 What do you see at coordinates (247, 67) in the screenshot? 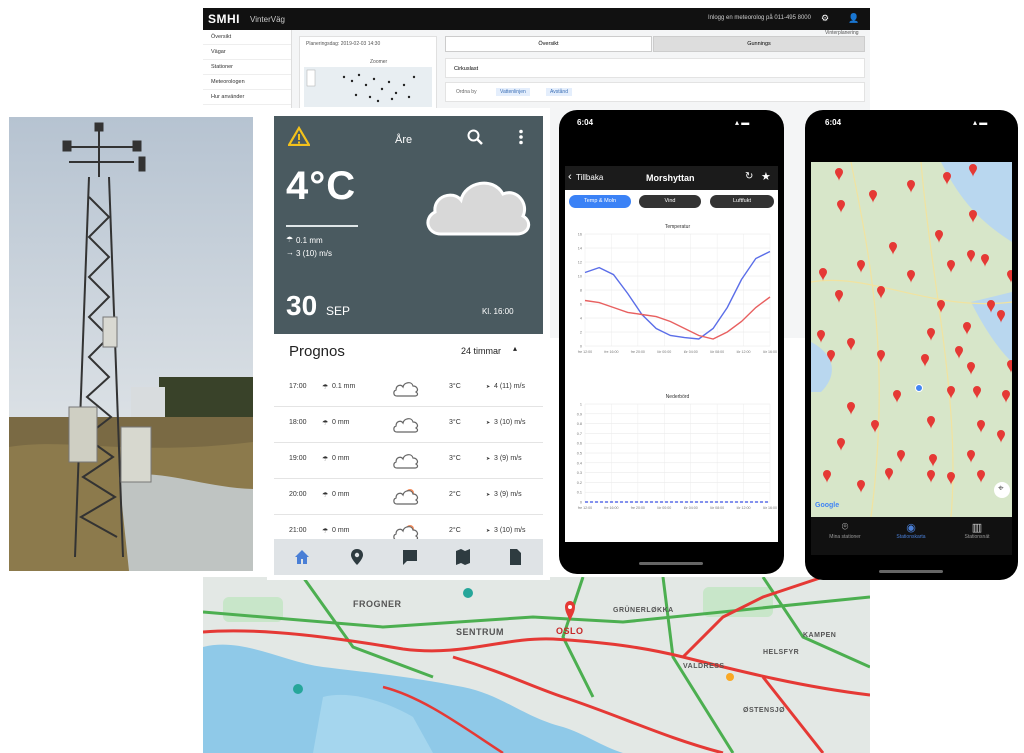
I see `sidebar-item-stationer: Stationer` at bounding box center [247, 67].